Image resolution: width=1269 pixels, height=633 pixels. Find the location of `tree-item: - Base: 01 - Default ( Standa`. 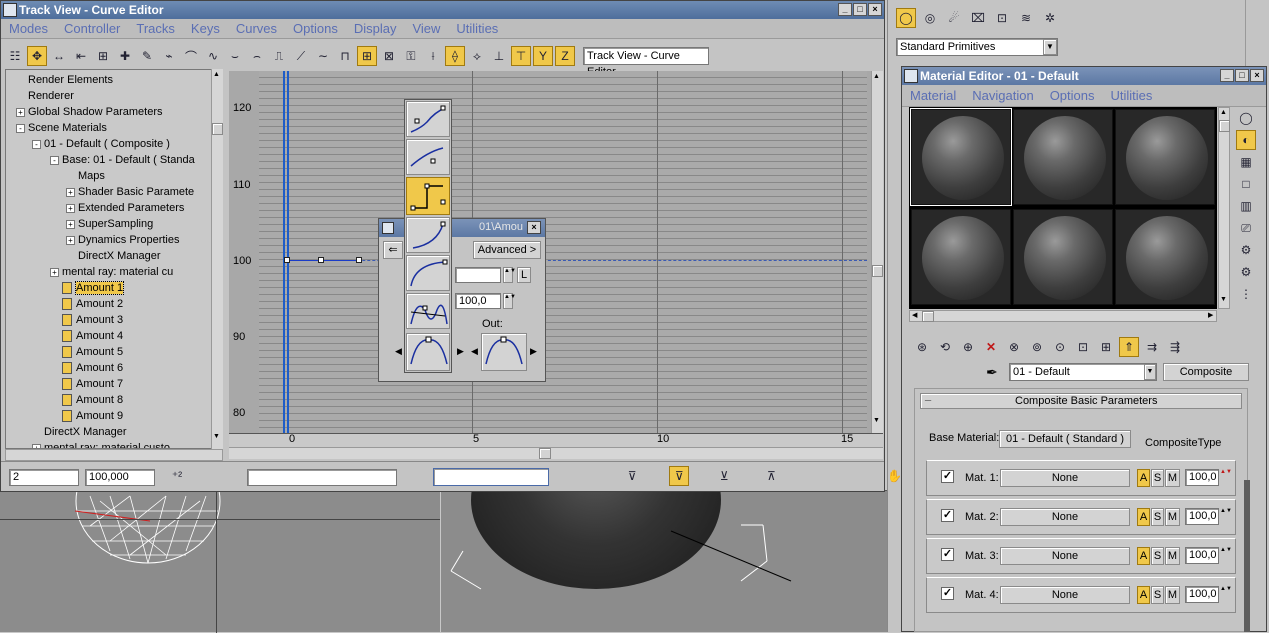

tree-item: - Base: 01 - Default ( Standa is located at coordinates (122, 160).